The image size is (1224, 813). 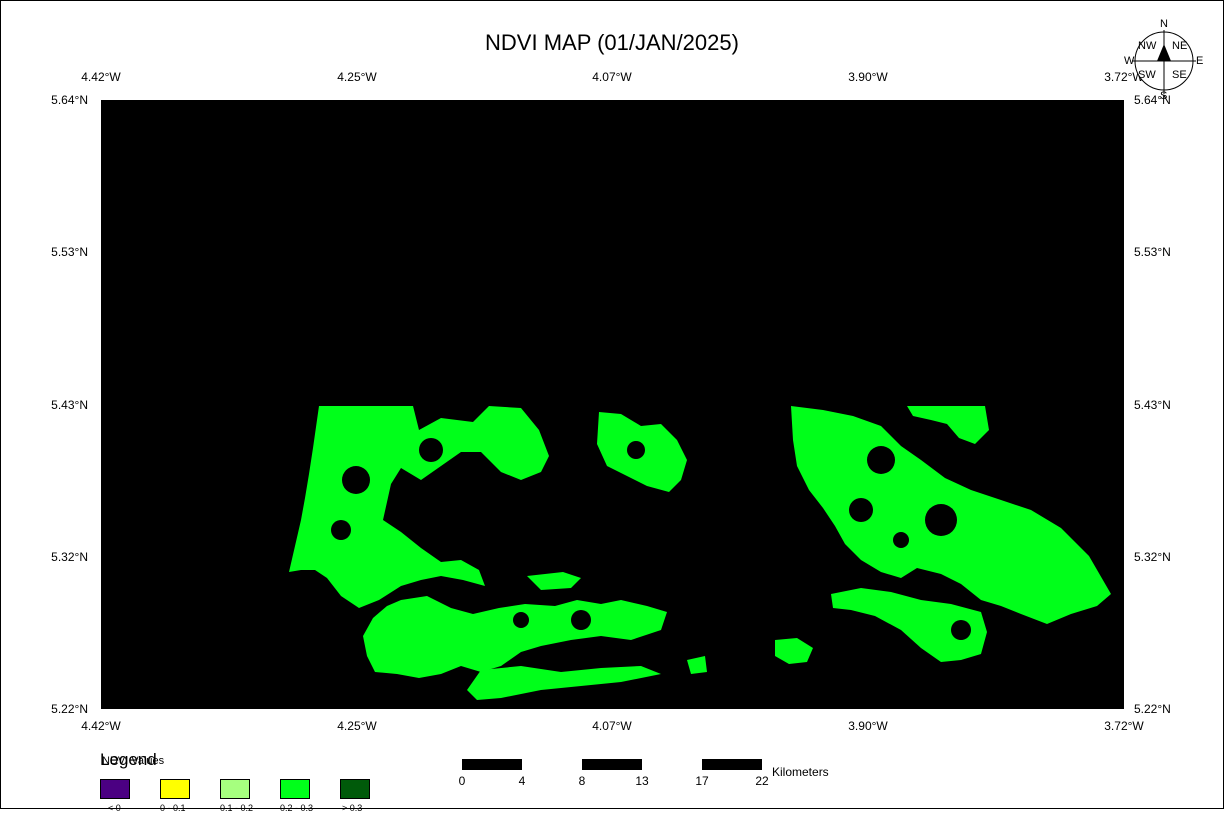 What do you see at coordinates (352, 808) in the screenshot?
I see `legend-label-5: > 0.3` at bounding box center [352, 808].